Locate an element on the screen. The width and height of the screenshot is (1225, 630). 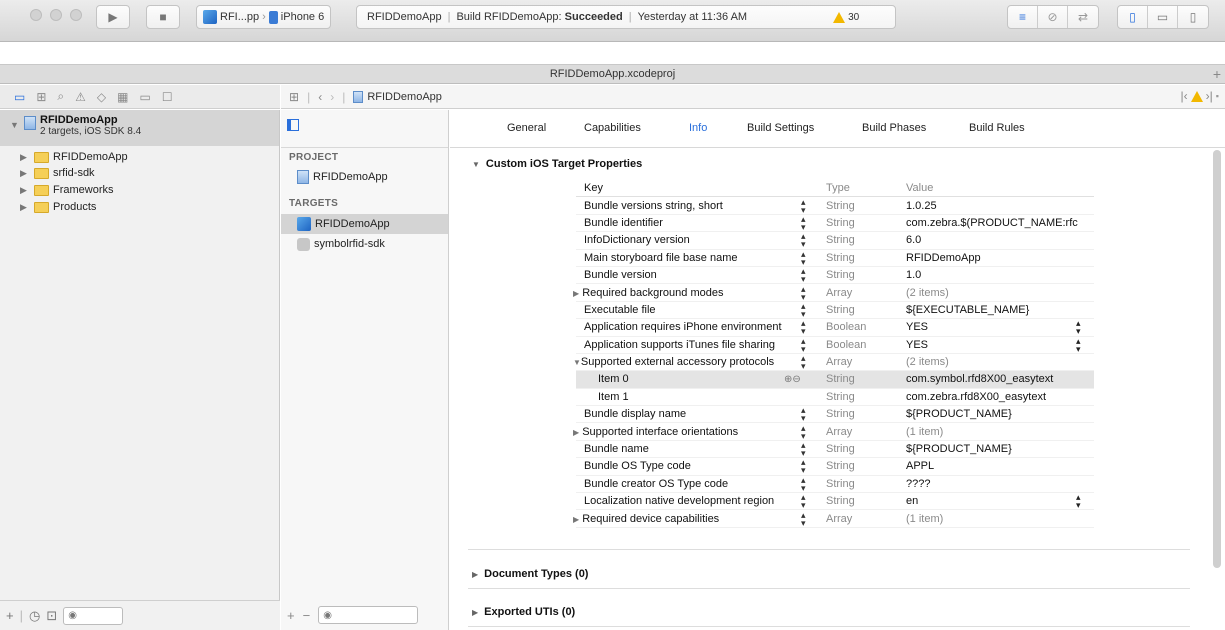
navigator-filter-field: ◉ is located at coordinates (93, 615).